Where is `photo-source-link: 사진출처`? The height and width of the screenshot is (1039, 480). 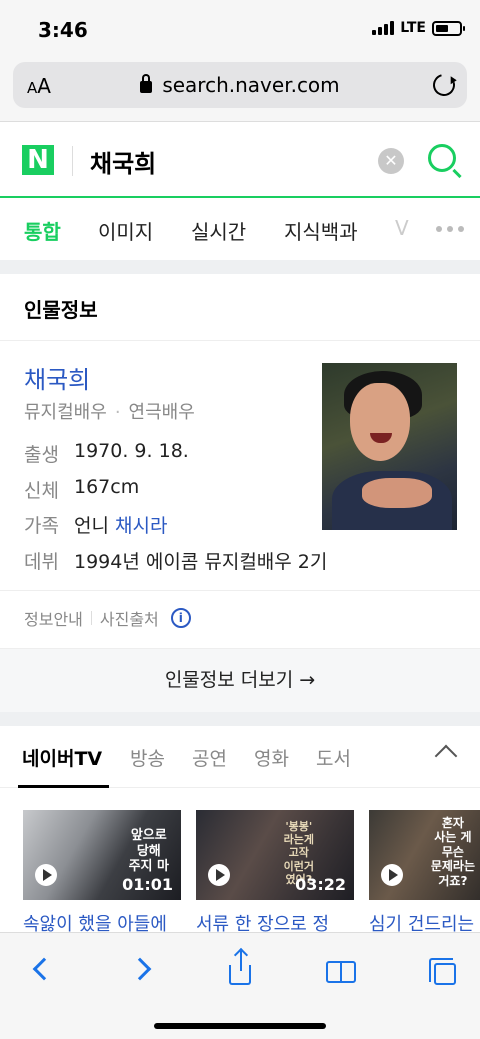
photo-source-link: 사진출처 is located at coordinates (129, 618).